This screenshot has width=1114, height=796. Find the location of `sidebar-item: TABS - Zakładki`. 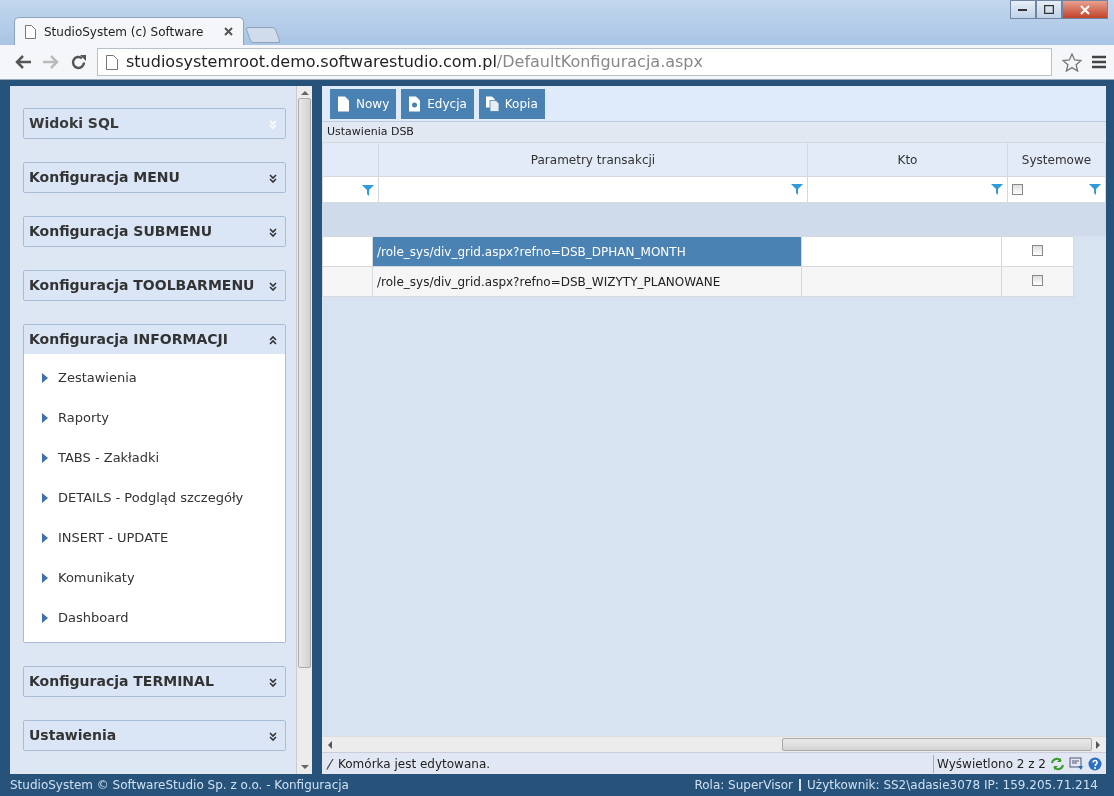

sidebar-item: TABS - Zakładki is located at coordinates (154, 458).